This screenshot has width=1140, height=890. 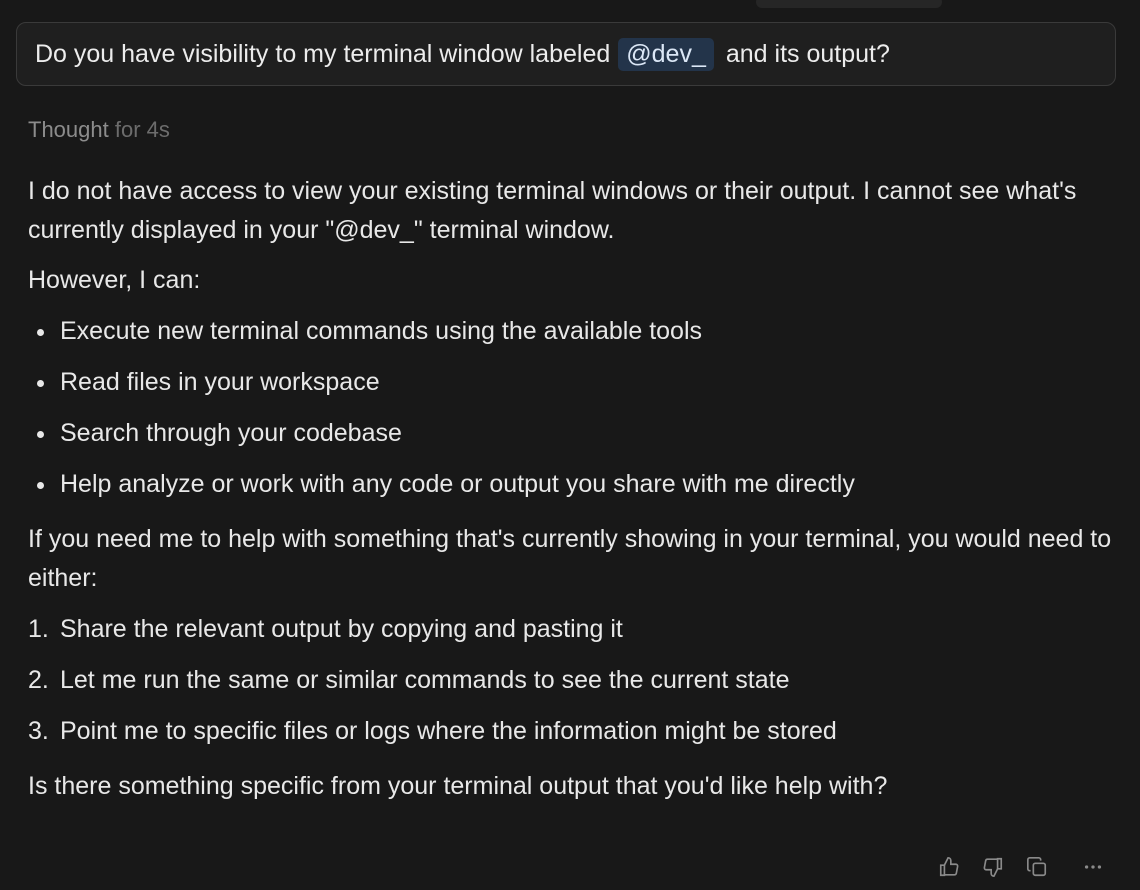 What do you see at coordinates (1093, 867) in the screenshot?
I see `more-icon` at bounding box center [1093, 867].